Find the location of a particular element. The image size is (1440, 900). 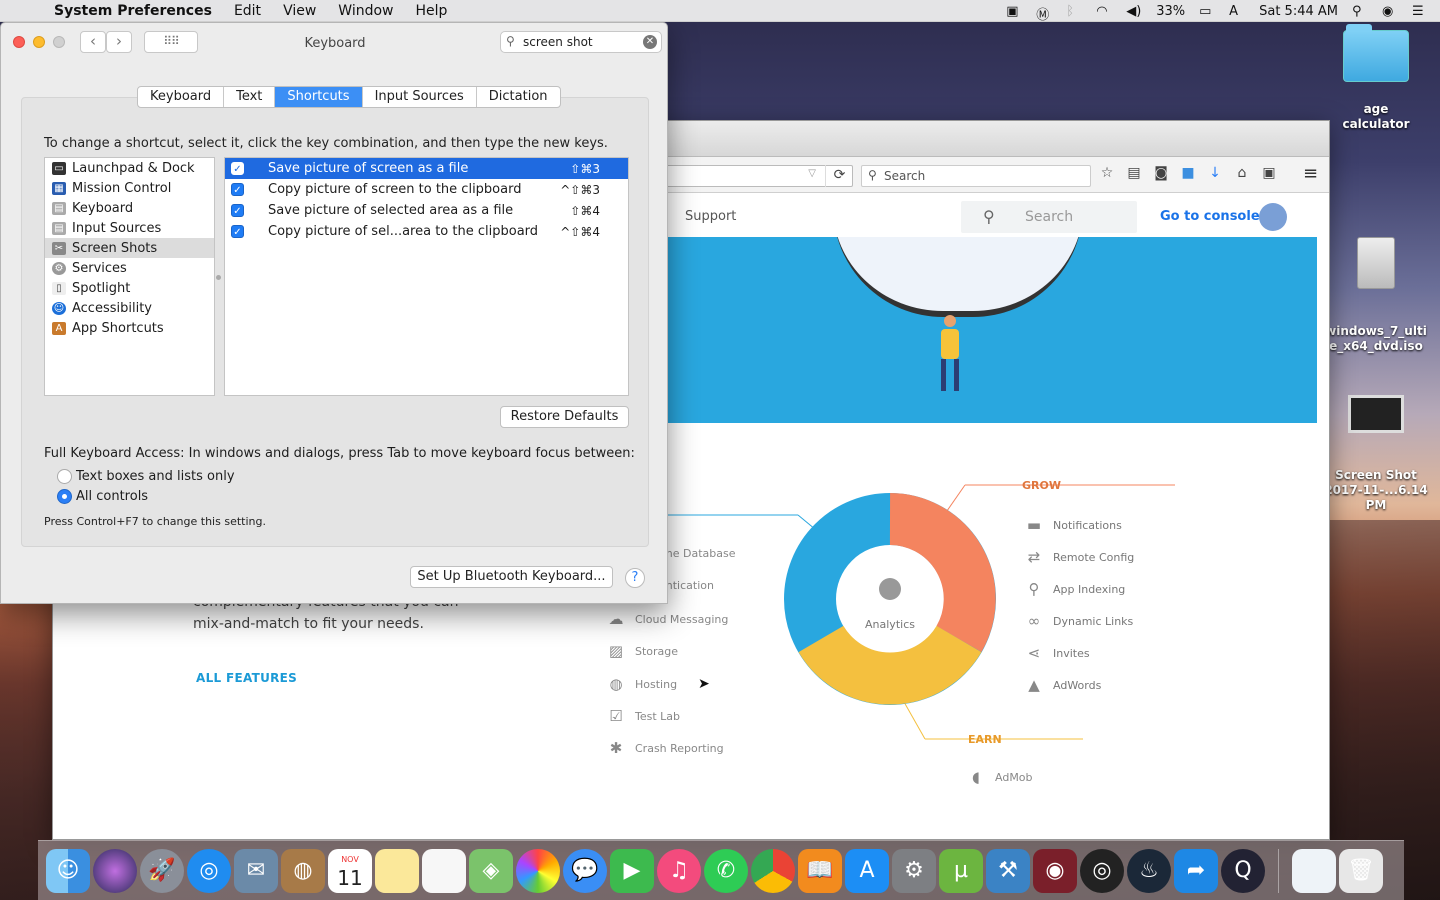

contacts-icon: ◍ is located at coordinates (303, 870).